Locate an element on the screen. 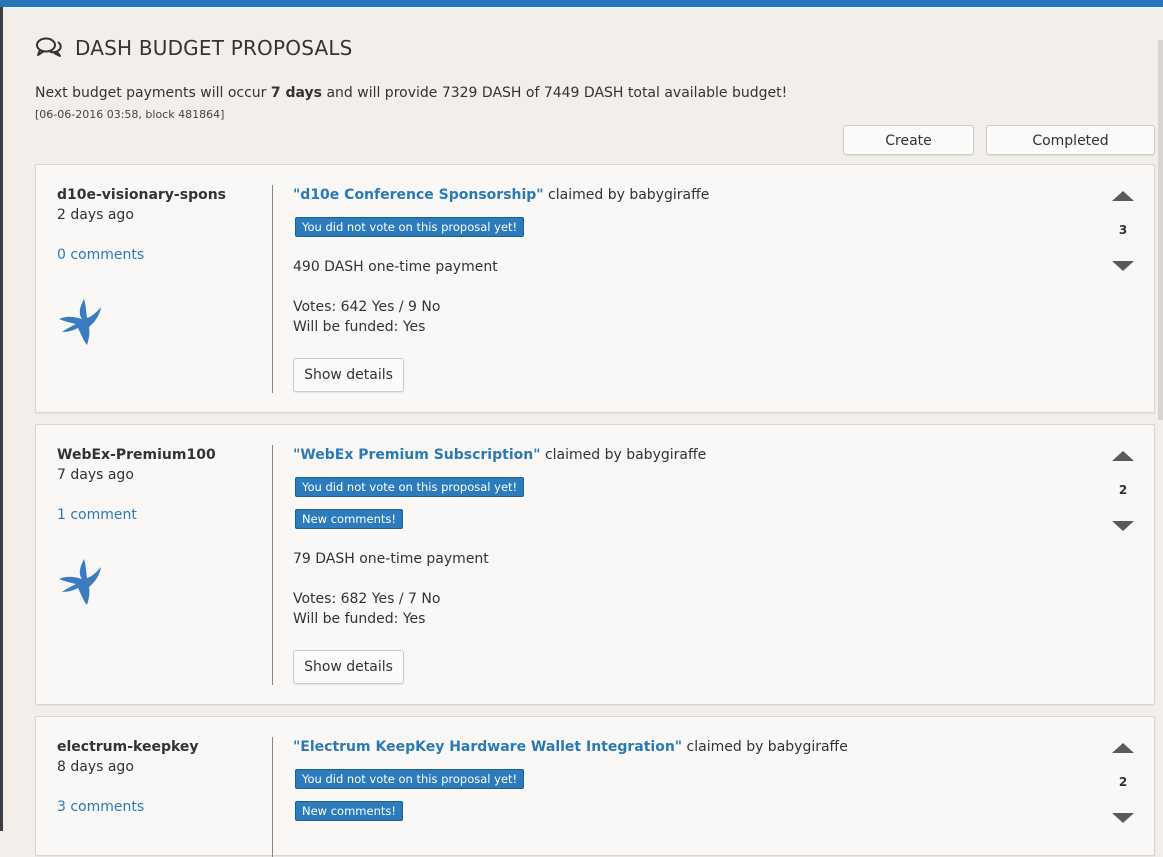  votes-count: Votes: 682 Yes / 7 No is located at coordinates (367, 599).